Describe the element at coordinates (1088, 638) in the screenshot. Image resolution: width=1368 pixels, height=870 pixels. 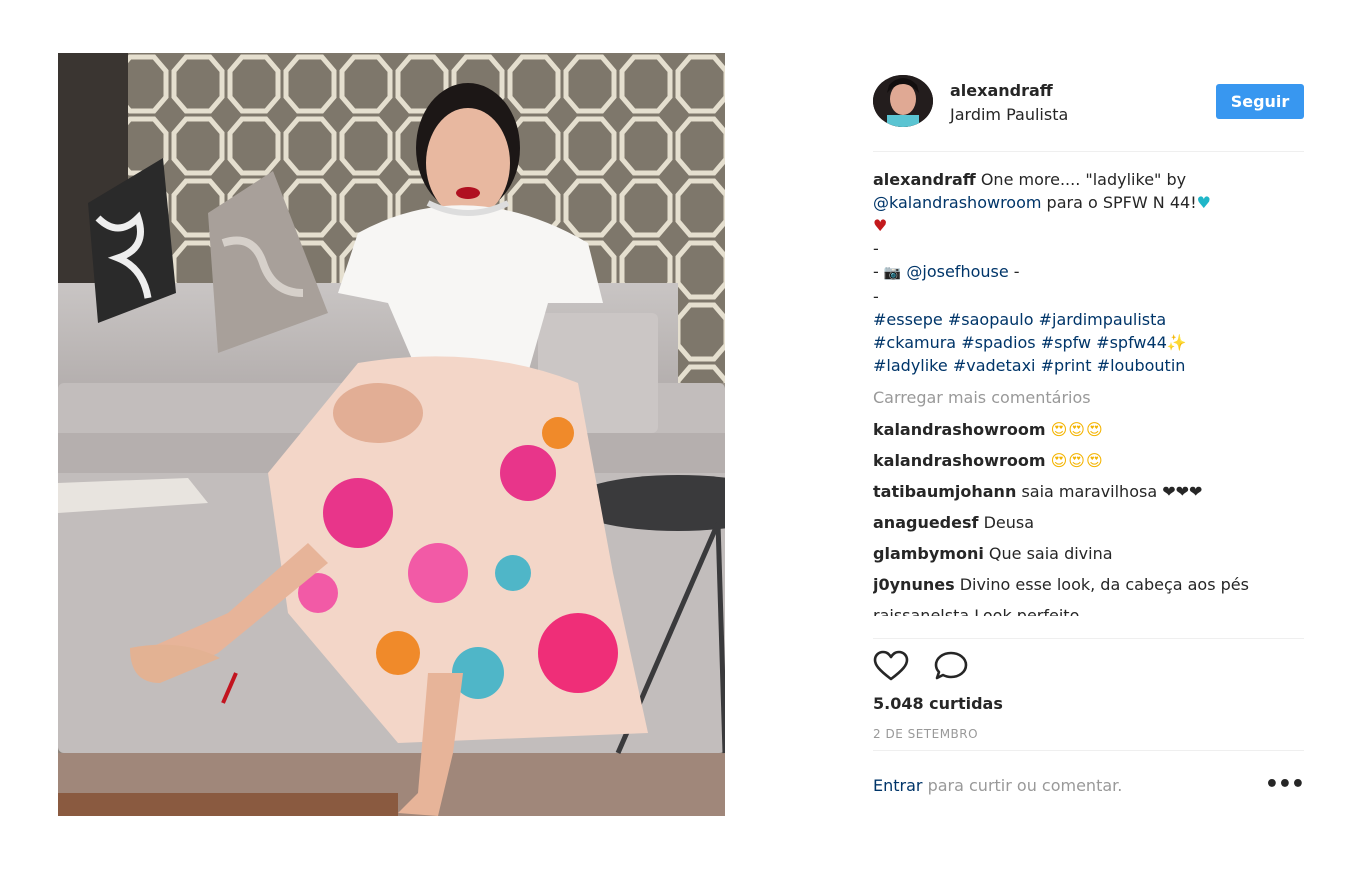
I see `divider-comments` at that location.